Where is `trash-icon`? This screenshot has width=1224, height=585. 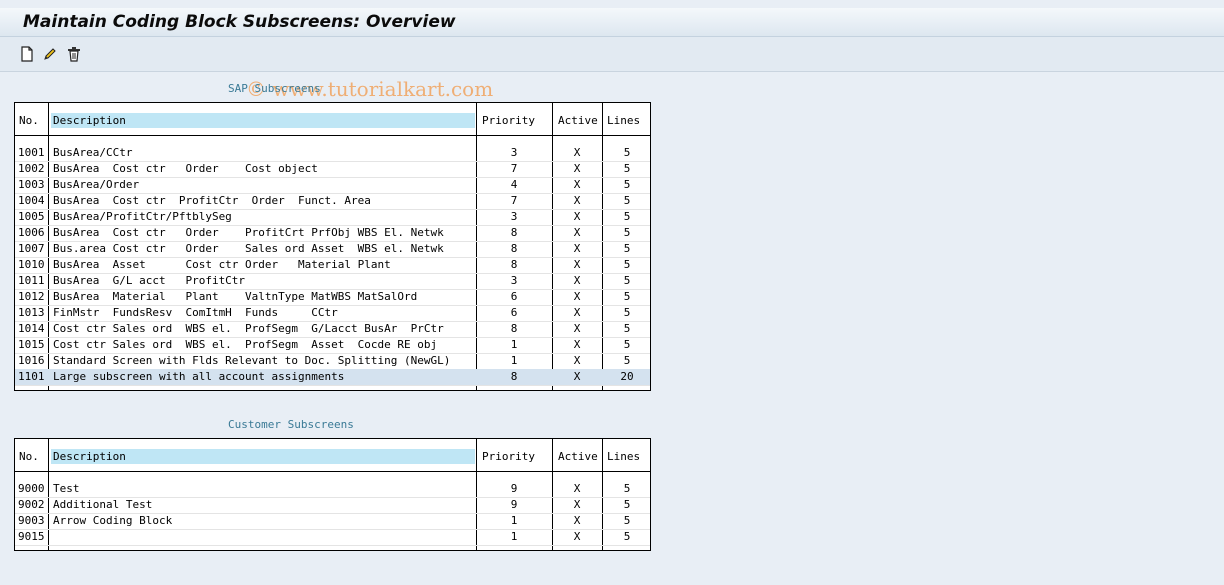 trash-icon is located at coordinates (74, 54).